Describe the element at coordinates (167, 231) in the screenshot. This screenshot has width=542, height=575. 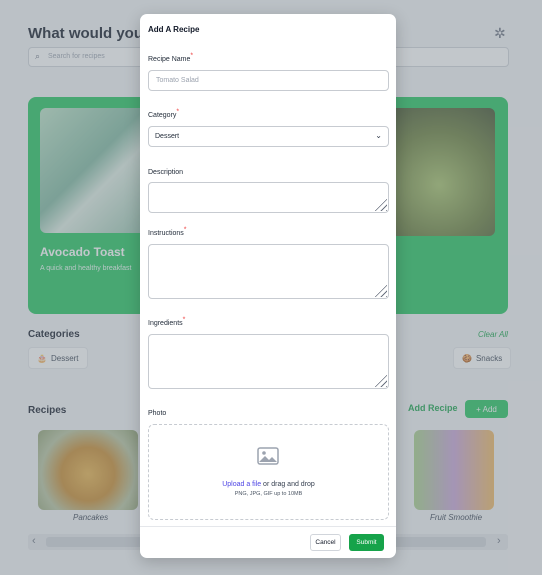
I see `instructions-label: Instructions*` at that location.